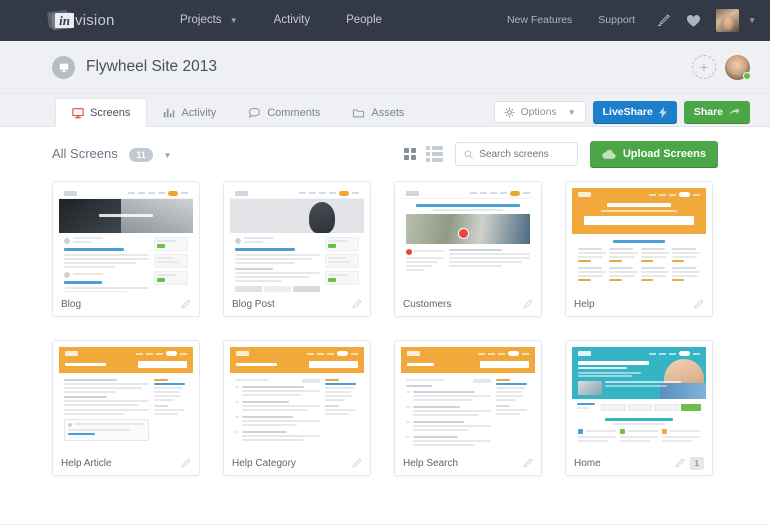 This screenshot has height=525, width=770. What do you see at coordinates (708, 112) in the screenshot?
I see `share-button-label: Share` at bounding box center [708, 112].